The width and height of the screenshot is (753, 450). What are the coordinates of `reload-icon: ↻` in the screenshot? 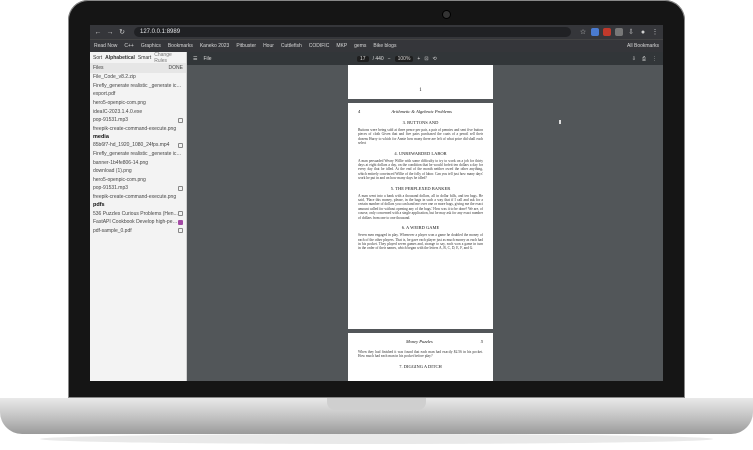 It's located at (122, 32).